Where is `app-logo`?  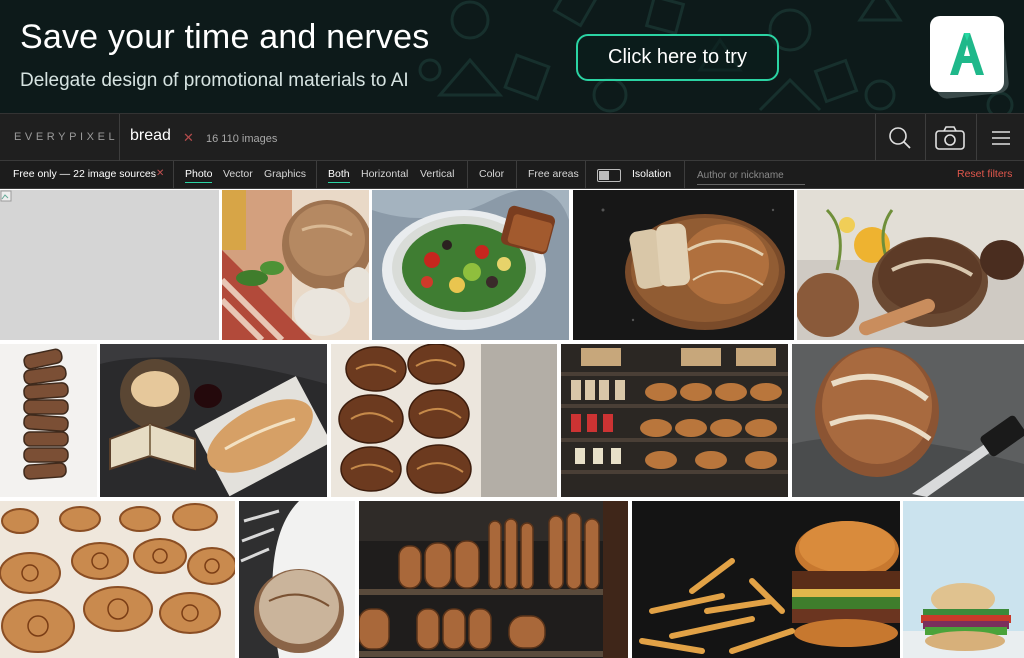
app-logo is located at coordinates (969, 57).